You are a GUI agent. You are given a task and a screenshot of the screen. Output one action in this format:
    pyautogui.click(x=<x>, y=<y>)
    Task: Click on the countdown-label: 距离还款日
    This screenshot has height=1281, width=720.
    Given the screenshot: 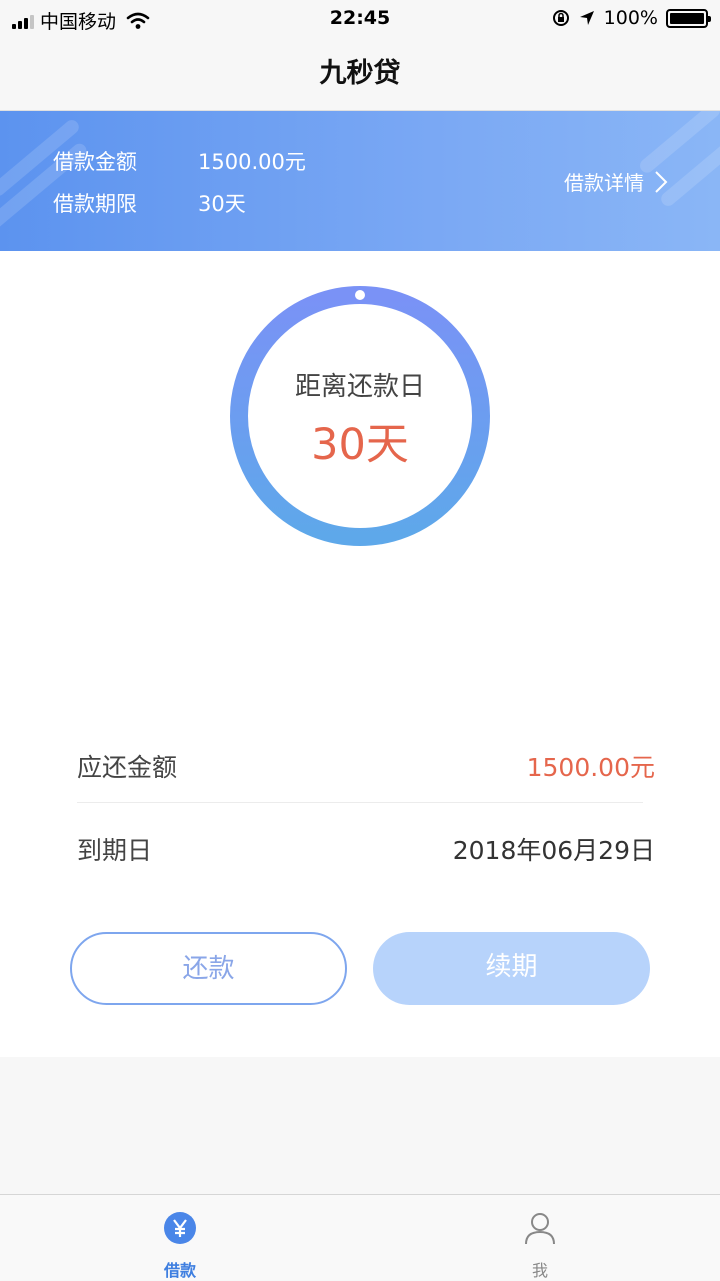 What is the action you would take?
    pyautogui.click(x=359, y=387)
    